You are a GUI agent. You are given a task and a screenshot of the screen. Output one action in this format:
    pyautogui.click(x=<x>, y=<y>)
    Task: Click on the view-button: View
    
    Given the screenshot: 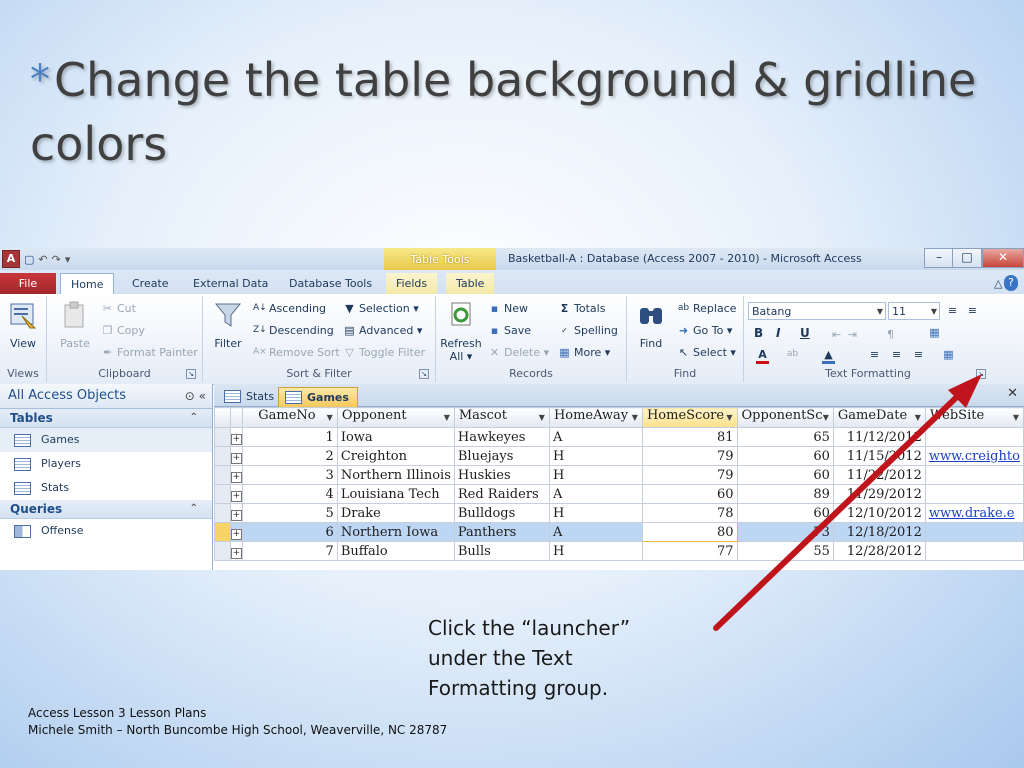 What is the action you would take?
    pyautogui.click(x=23, y=325)
    